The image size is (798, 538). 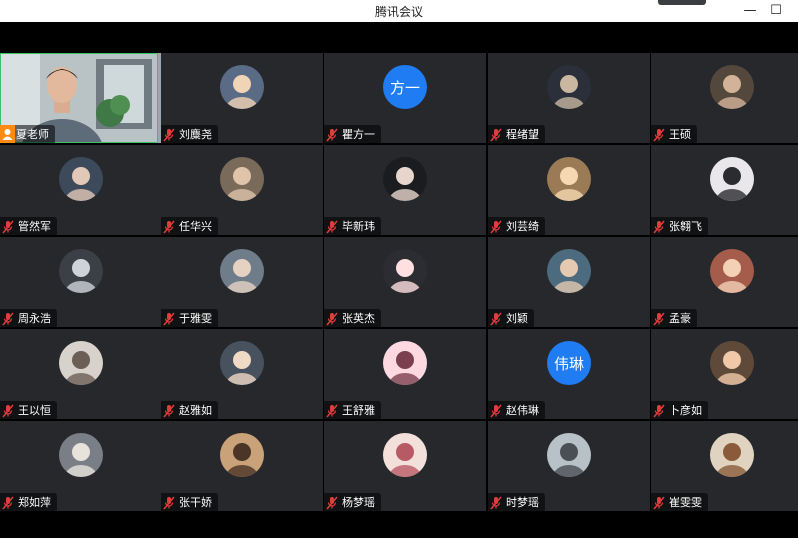 I want to click on name-label-bar: 张英杰, so click(x=352, y=318).